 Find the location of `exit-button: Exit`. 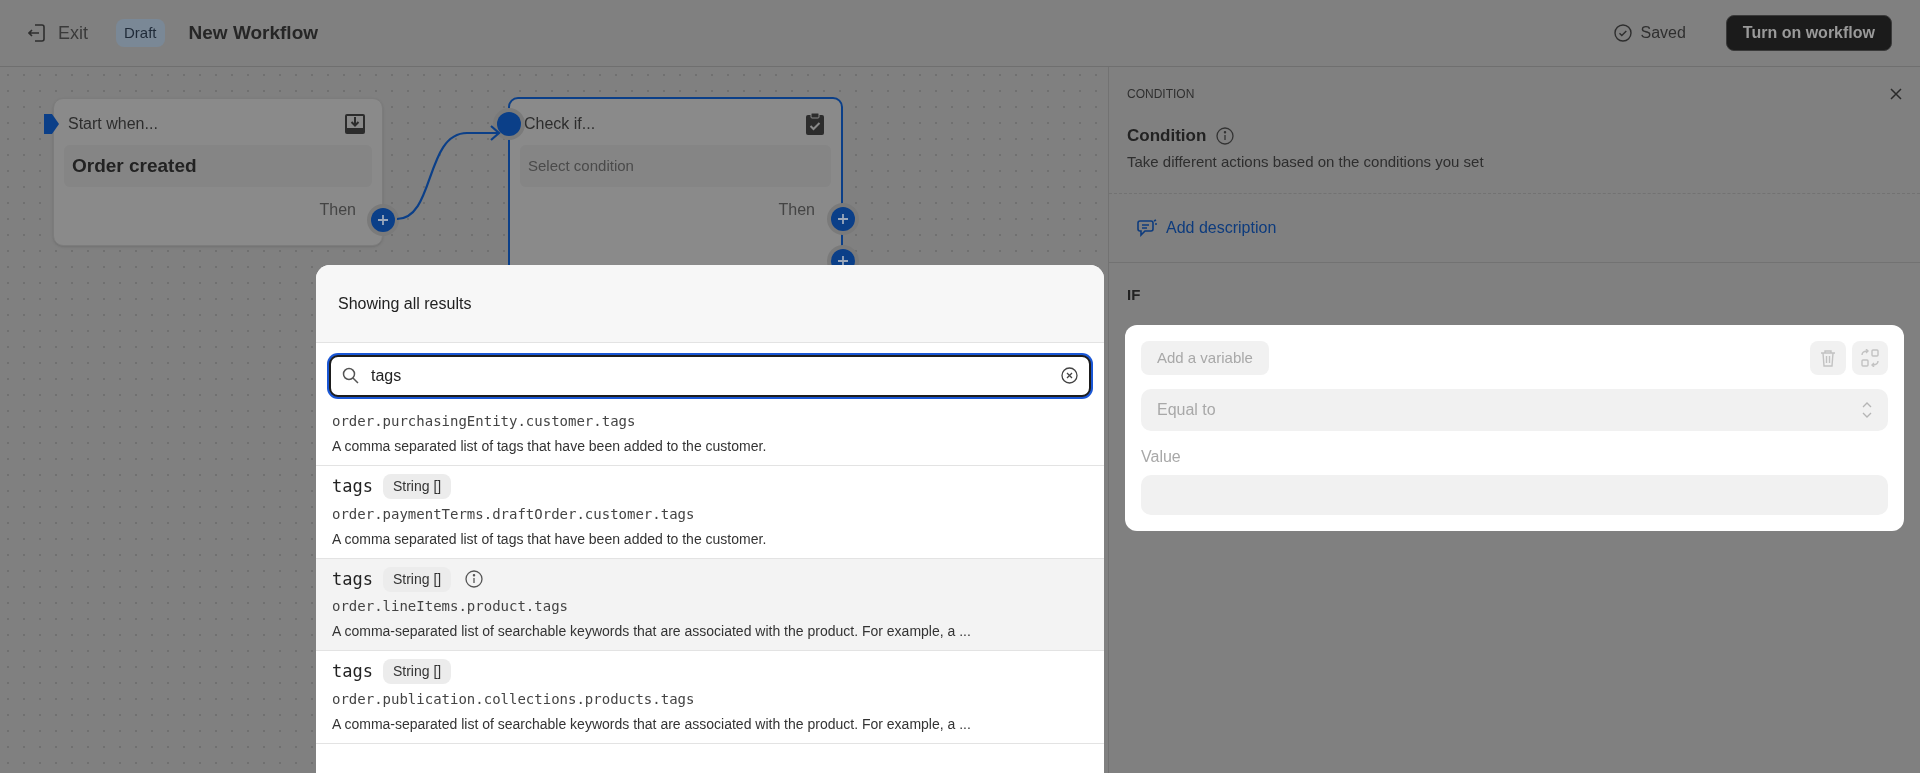

exit-button: Exit is located at coordinates (58, 33).